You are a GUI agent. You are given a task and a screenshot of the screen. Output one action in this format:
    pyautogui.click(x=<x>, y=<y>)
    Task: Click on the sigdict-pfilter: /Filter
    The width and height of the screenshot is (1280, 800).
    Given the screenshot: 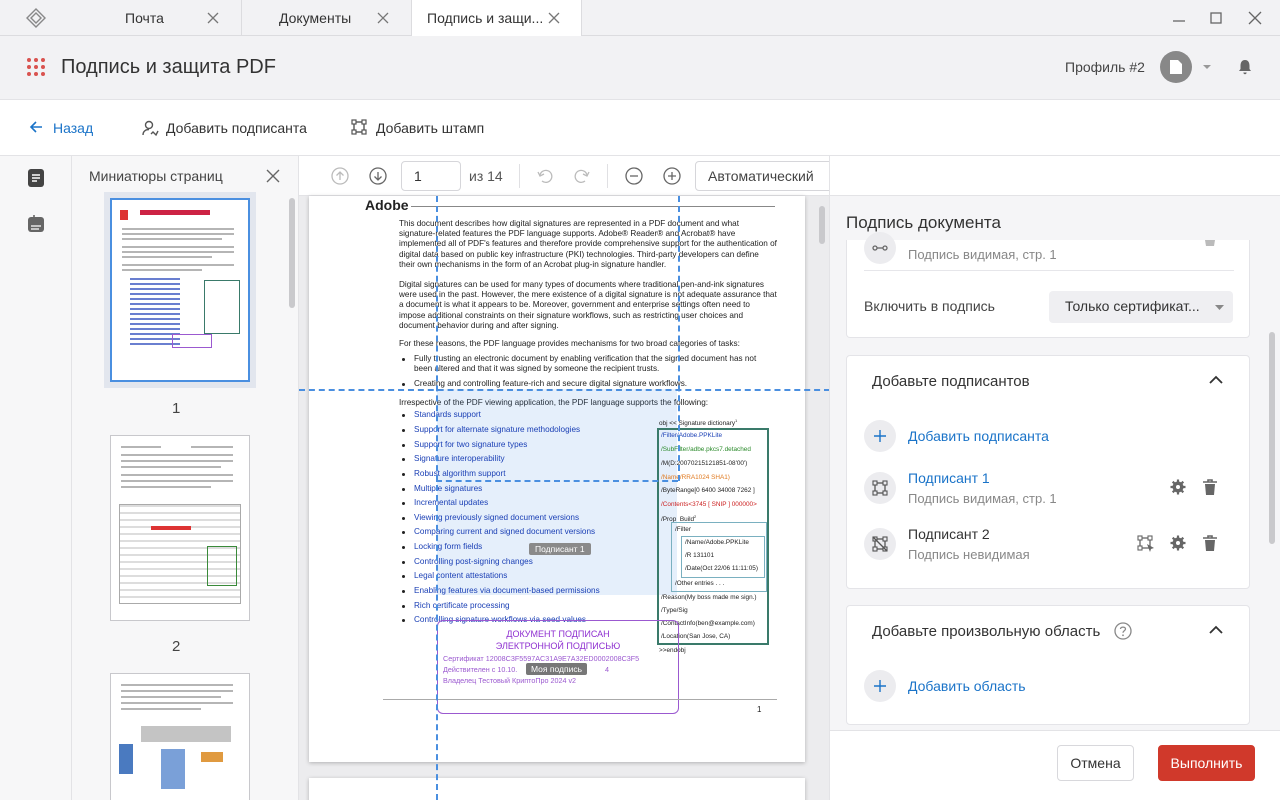 What is the action you would take?
    pyautogui.click(x=683, y=529)
    